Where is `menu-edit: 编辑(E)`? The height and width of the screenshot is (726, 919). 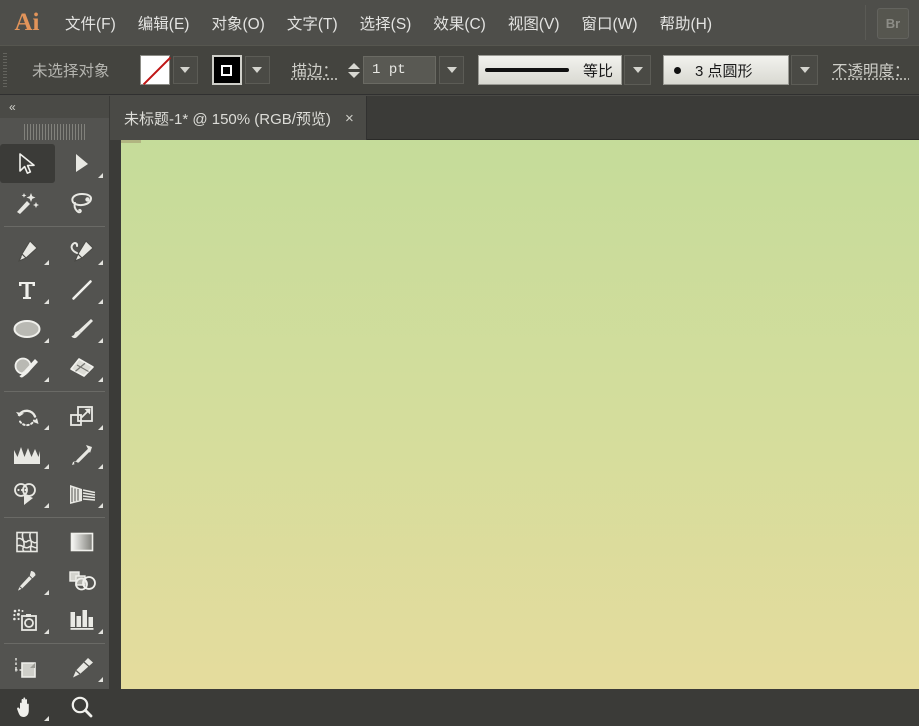
menu-edit: 编辑(E) is located at coordinates (164, 23).